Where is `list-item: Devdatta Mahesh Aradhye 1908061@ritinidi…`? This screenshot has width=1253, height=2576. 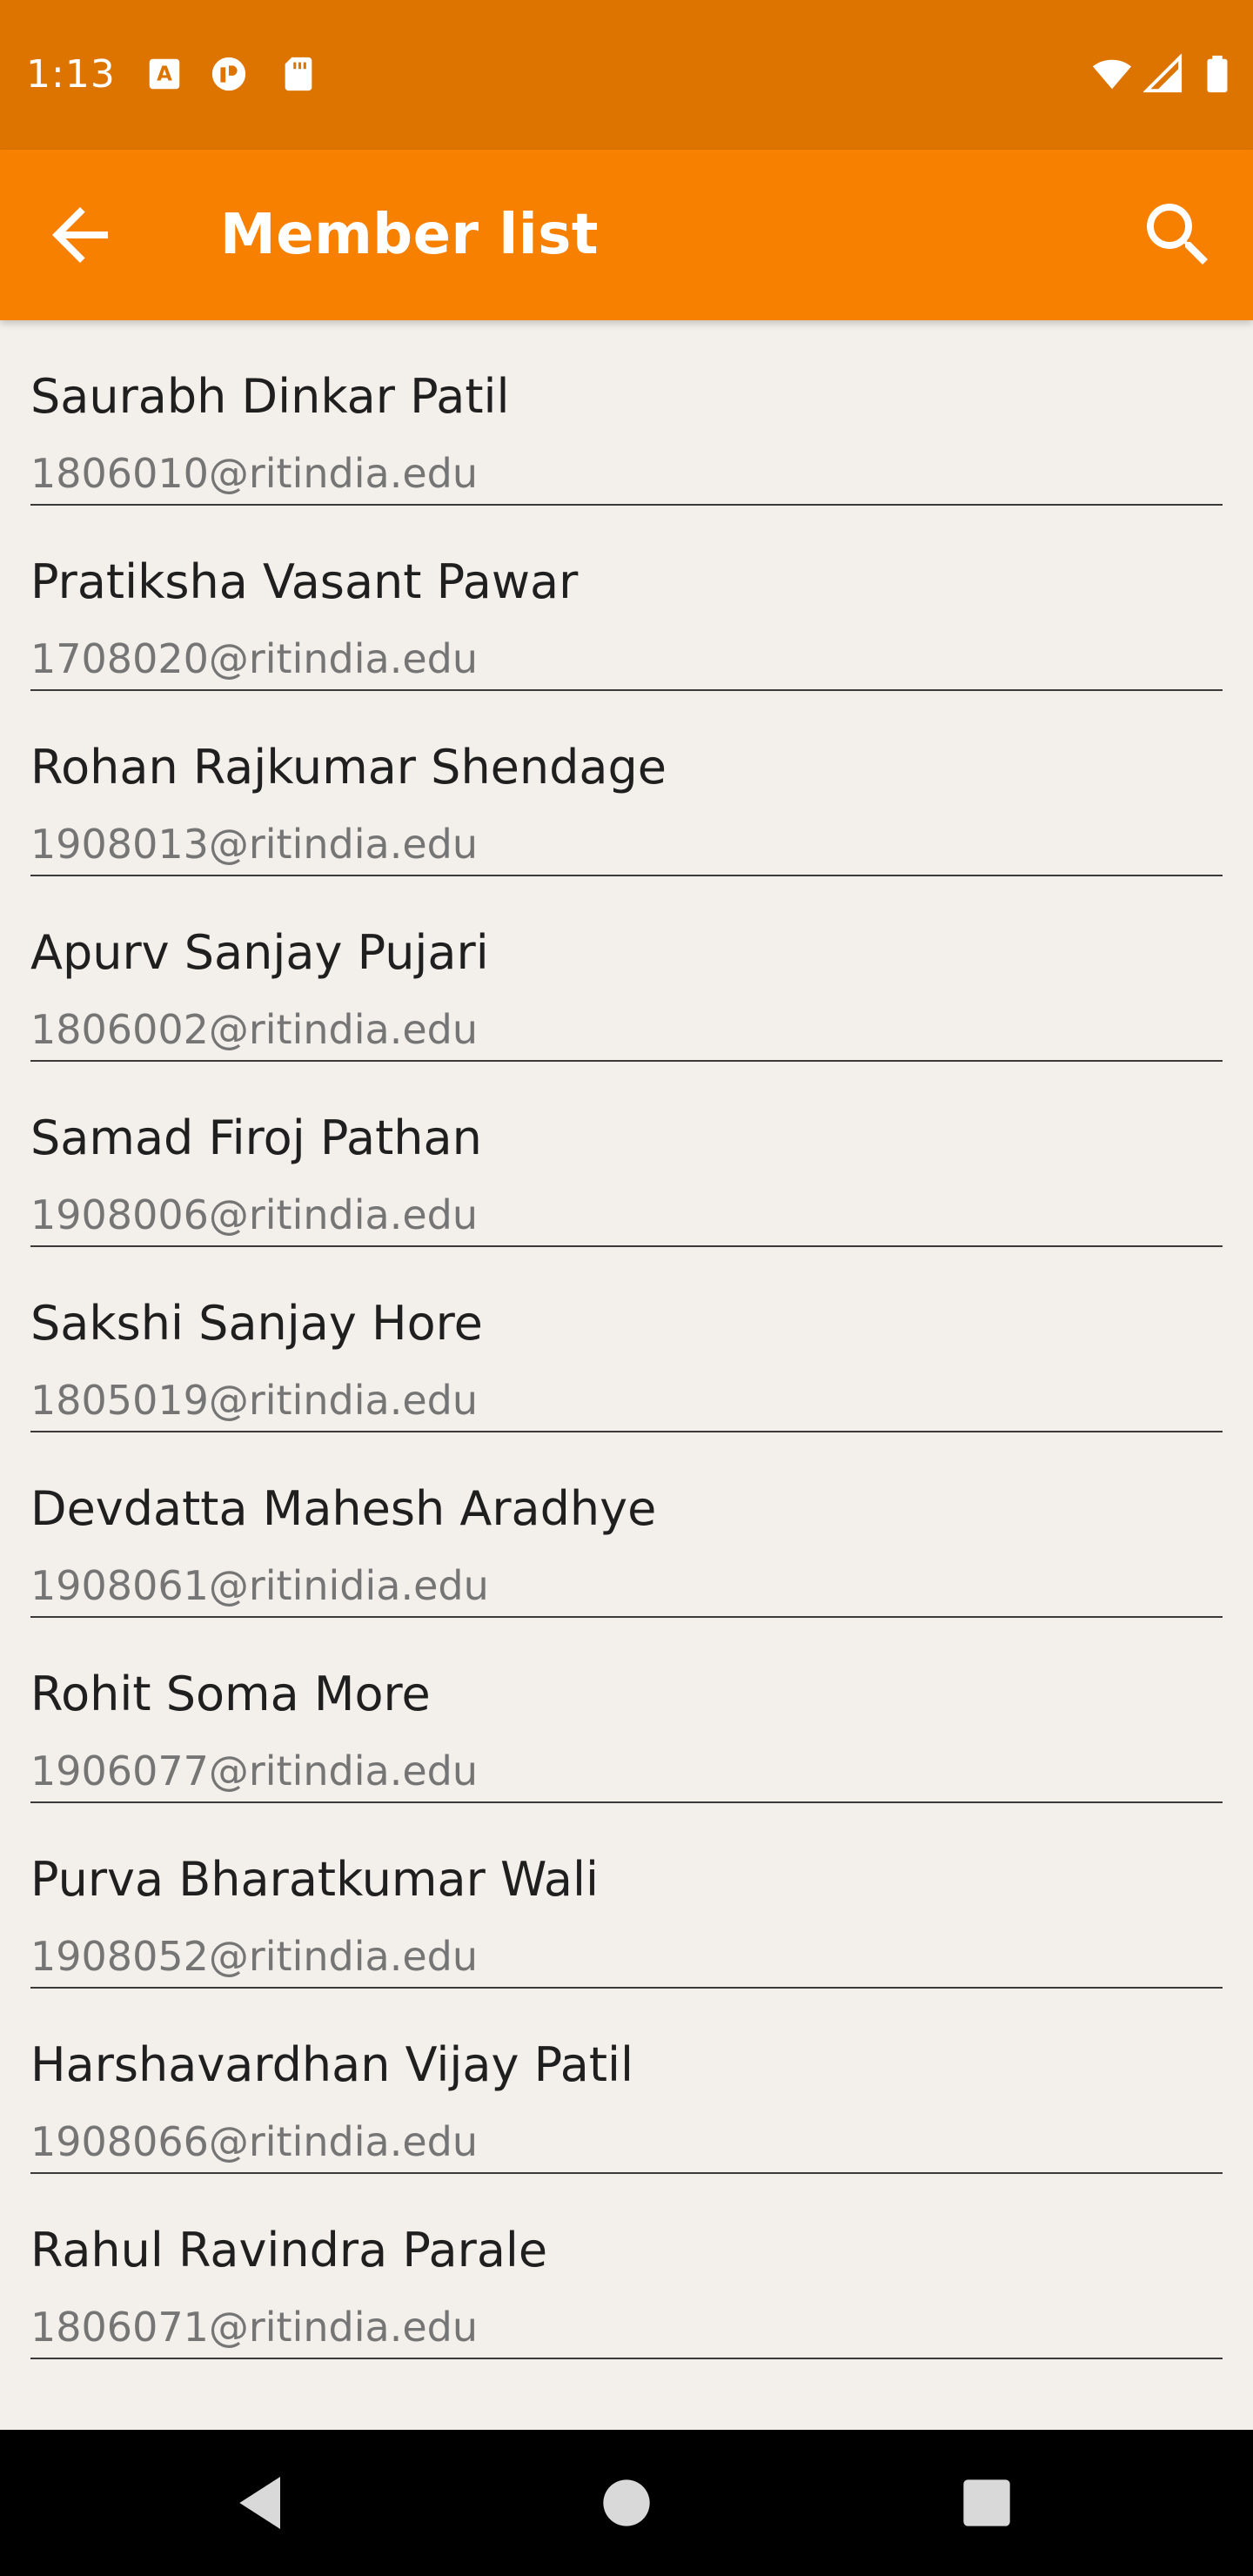
list-item: Devdatta Mahesh Aradhye 1908061@ritinidi… is located at coordinates (626, 1525).